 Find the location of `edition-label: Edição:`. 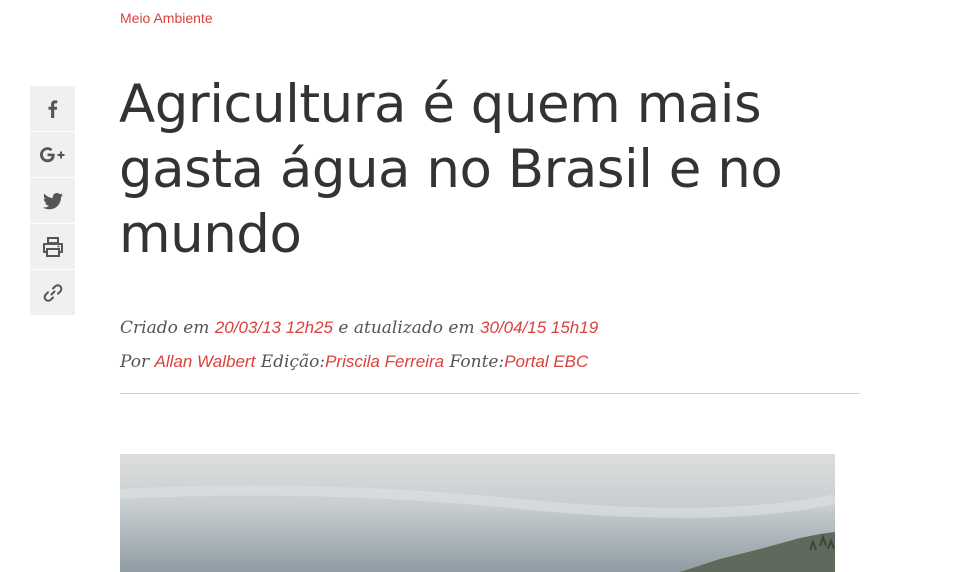

edition-label: Edição: is located at coordinates (293, 362).